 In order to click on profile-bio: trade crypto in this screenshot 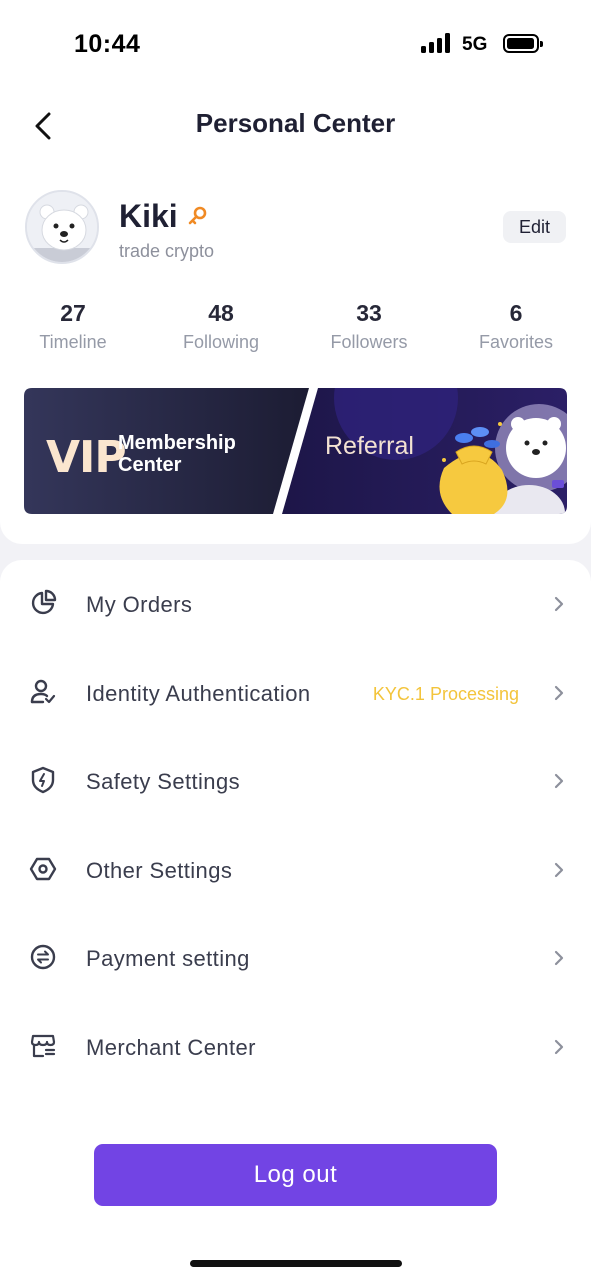, I will do `click(167, 251)`.